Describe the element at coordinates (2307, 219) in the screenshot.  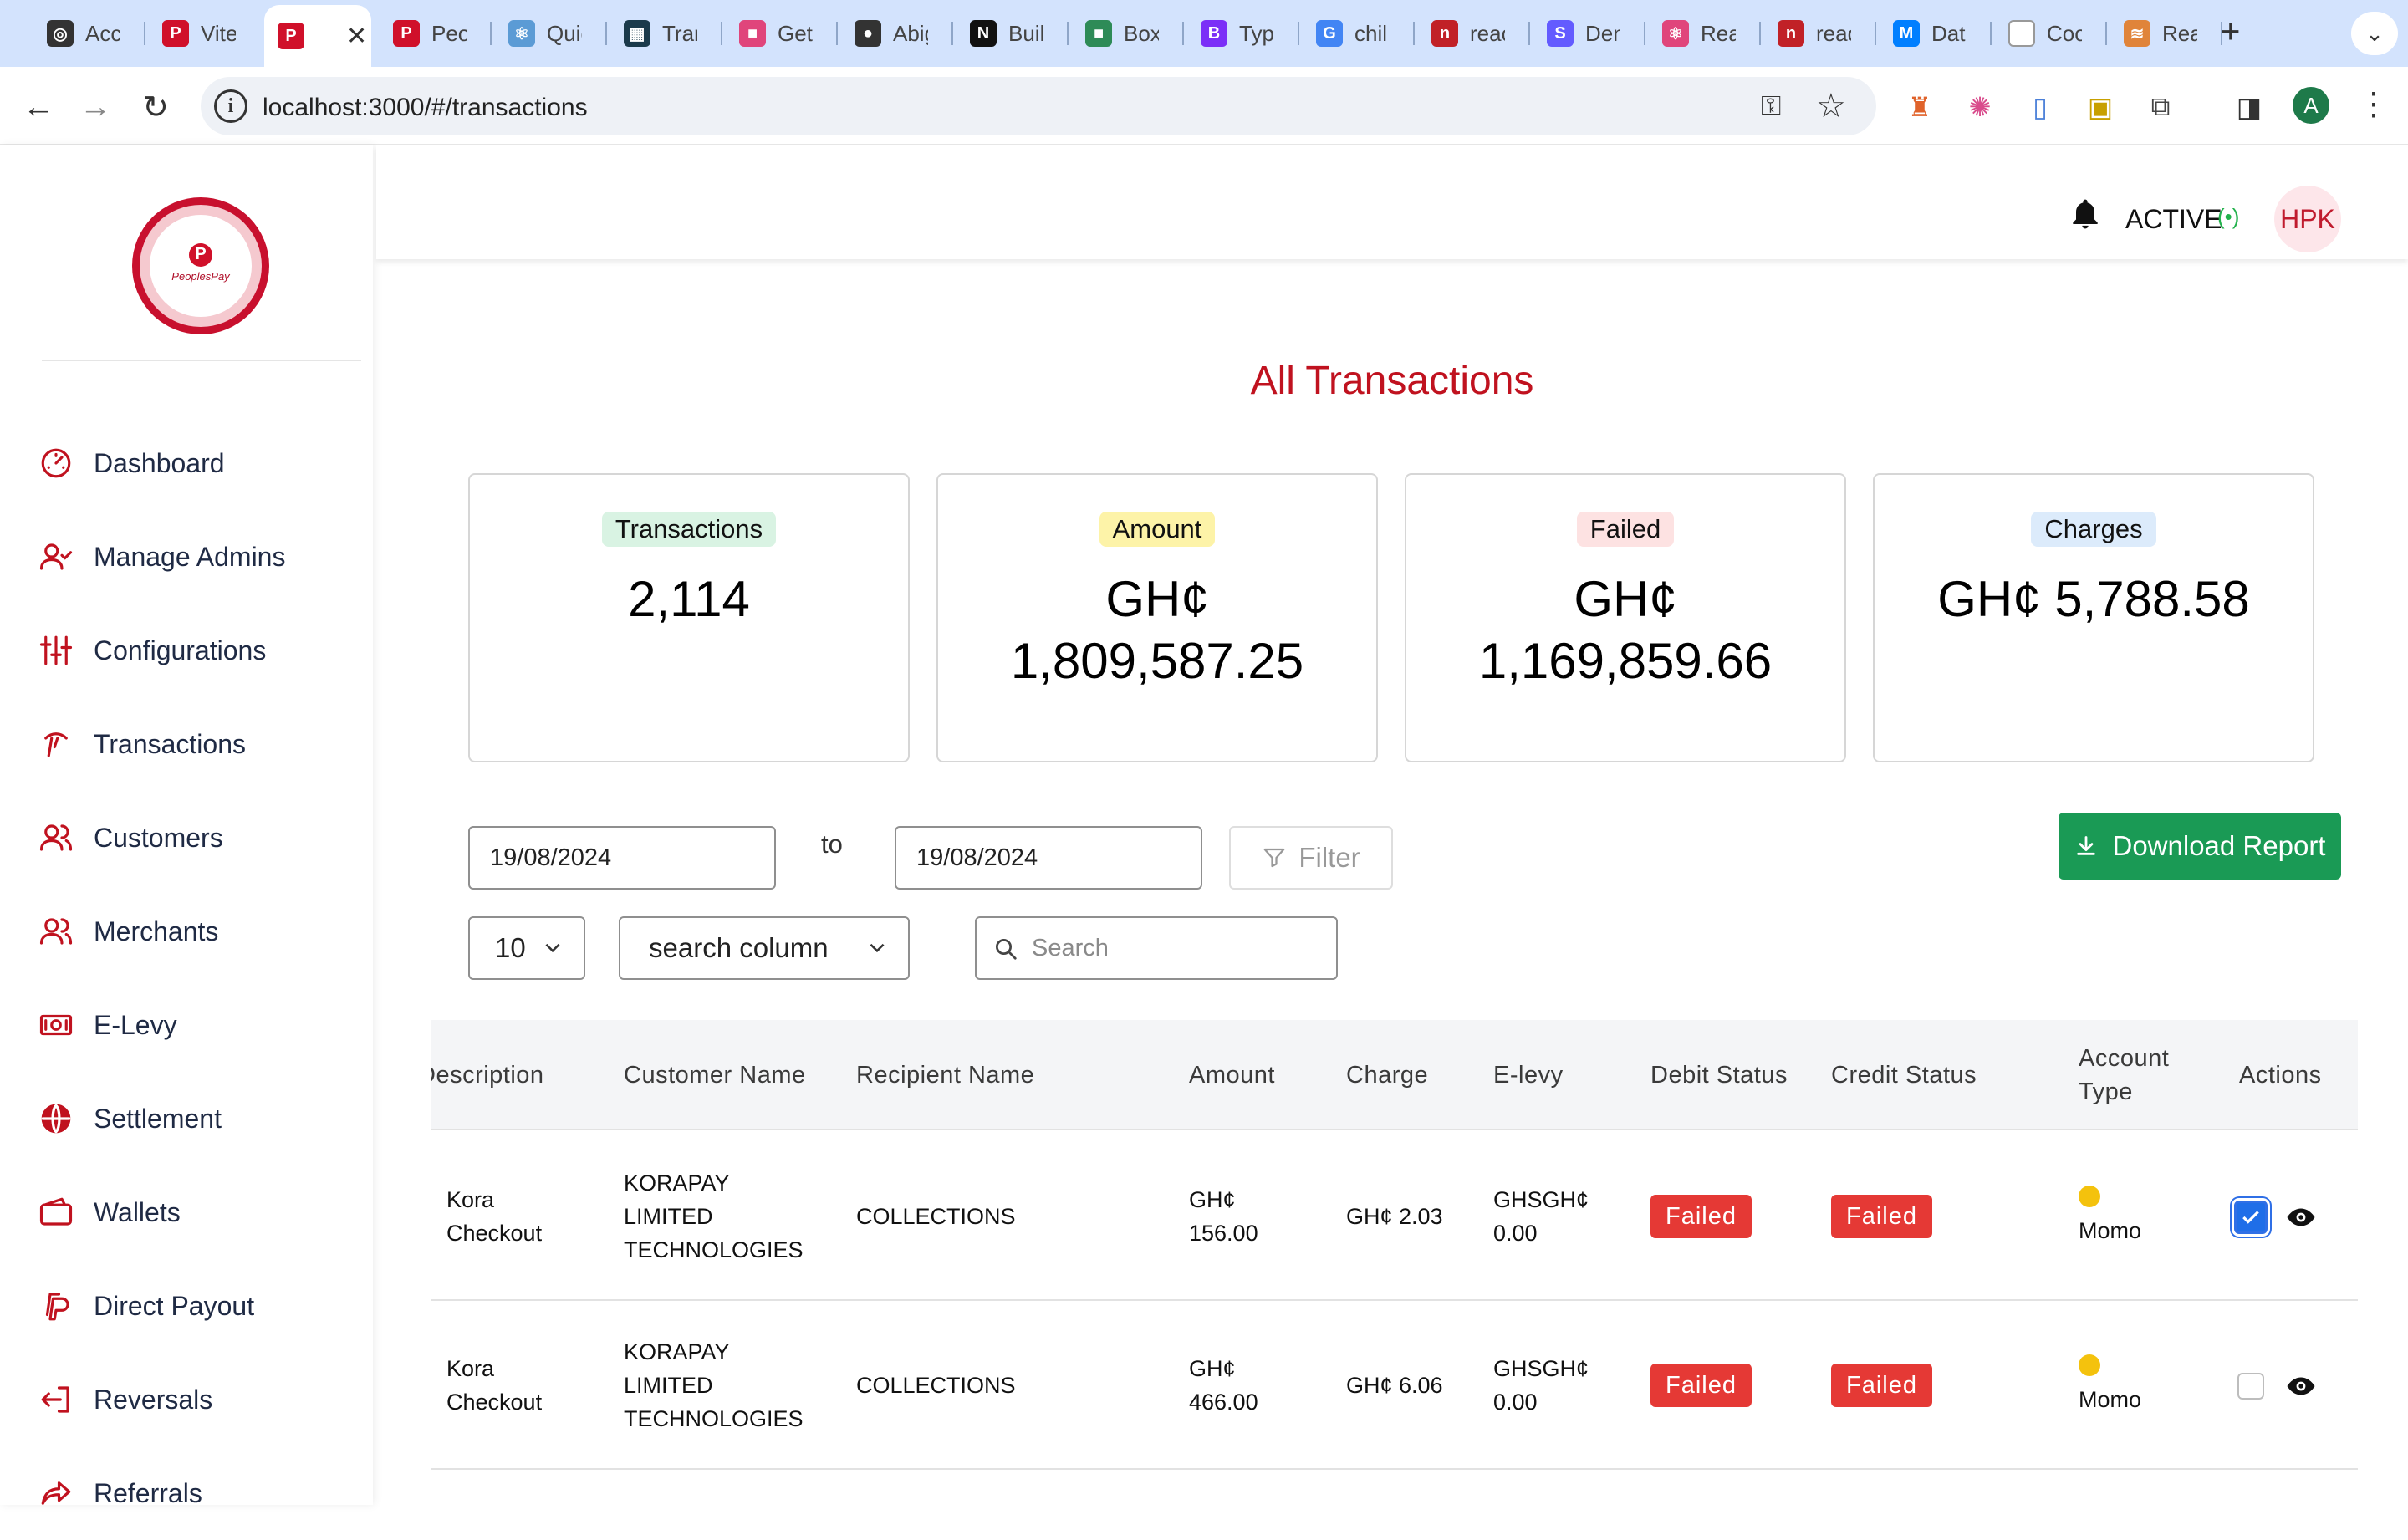
I see `user-avatar: HPK` at that location.